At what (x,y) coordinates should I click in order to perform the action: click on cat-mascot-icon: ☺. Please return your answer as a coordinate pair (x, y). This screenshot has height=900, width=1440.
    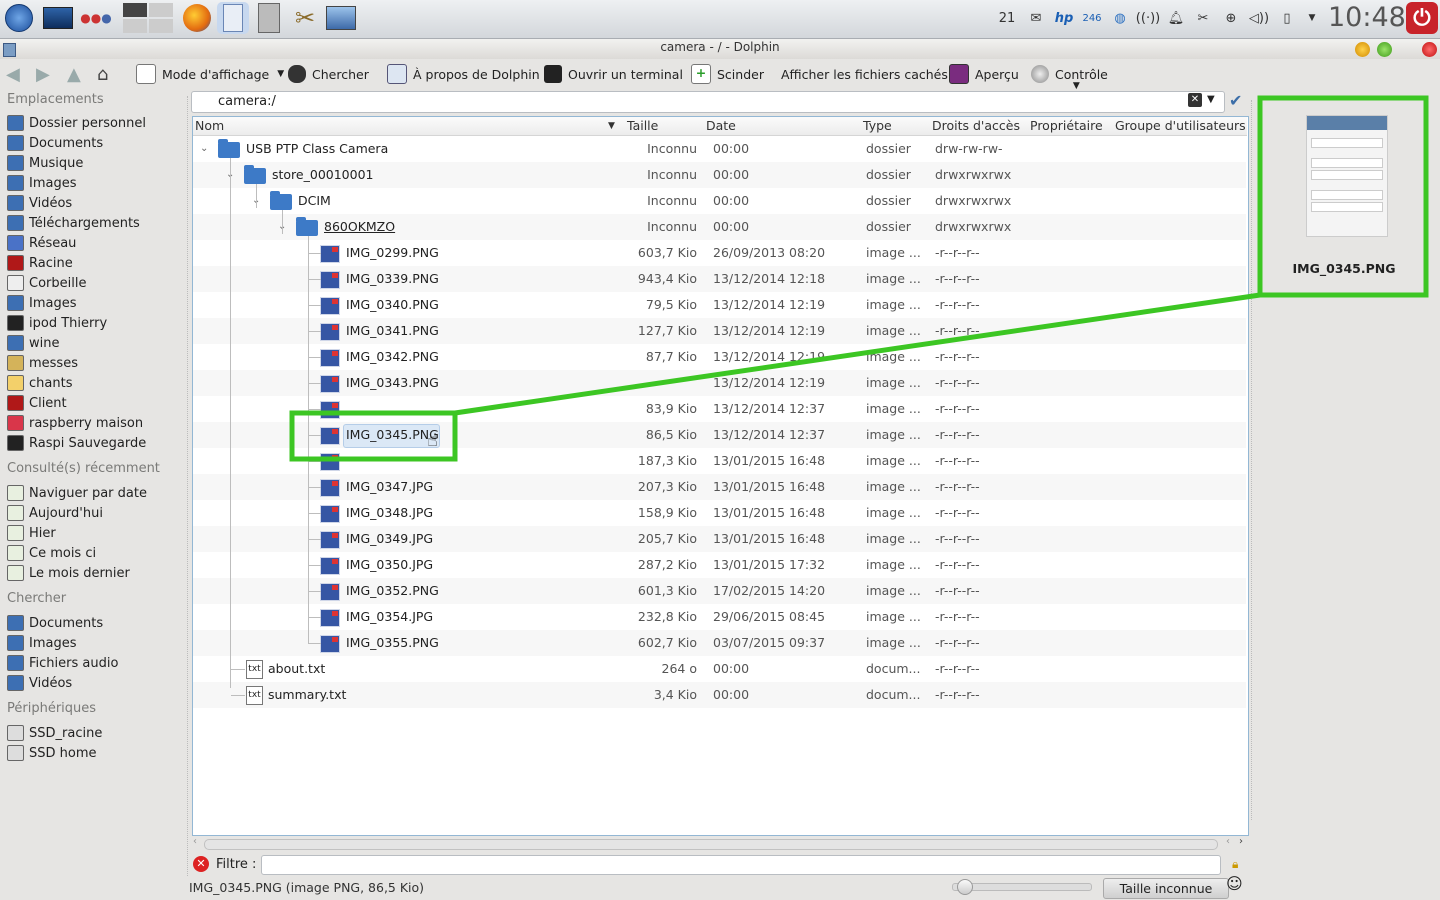
    Looking at the image, I should click on (1234, 883).